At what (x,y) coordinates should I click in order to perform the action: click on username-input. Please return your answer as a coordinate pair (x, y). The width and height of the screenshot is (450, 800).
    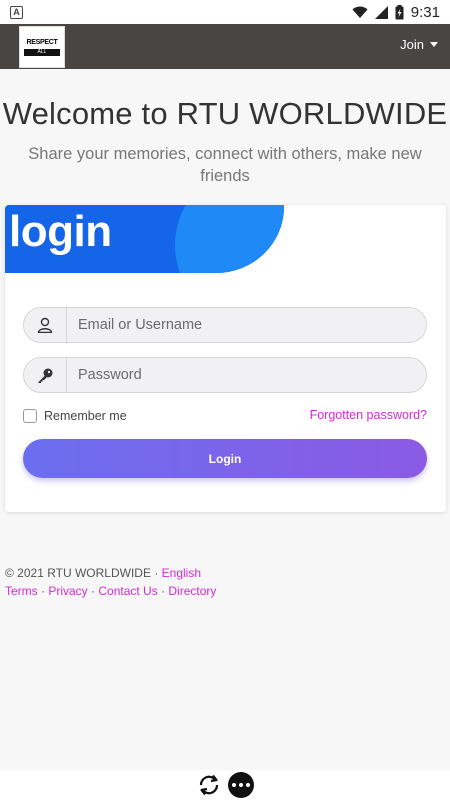
    Looking at the image, I should click on (246, 325).